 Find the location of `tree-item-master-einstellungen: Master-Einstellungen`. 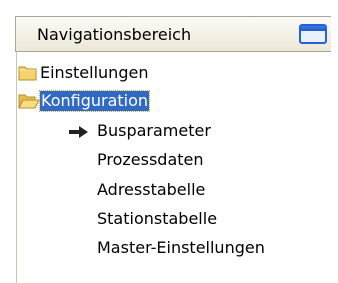

tree-item-master-einstellungen: Master-Einstellungen is located at coordinates (148, 248).